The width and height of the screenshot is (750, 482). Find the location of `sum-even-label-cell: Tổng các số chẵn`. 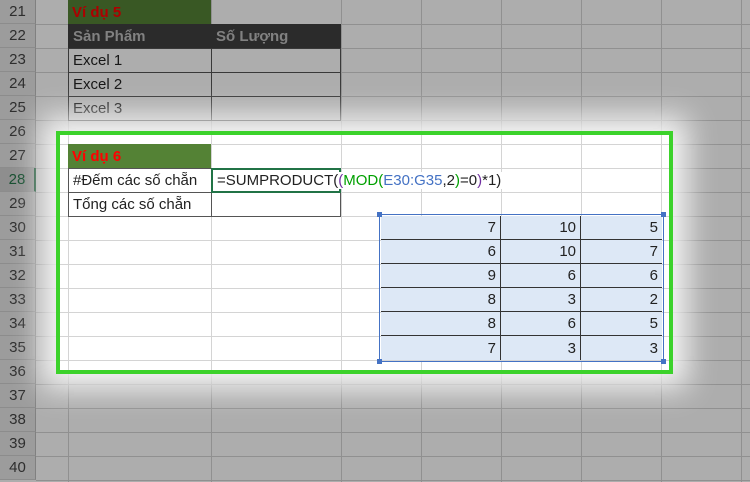

sum-even-label-cell: Tổng các số chẵn is located at coordinates (140, 204).